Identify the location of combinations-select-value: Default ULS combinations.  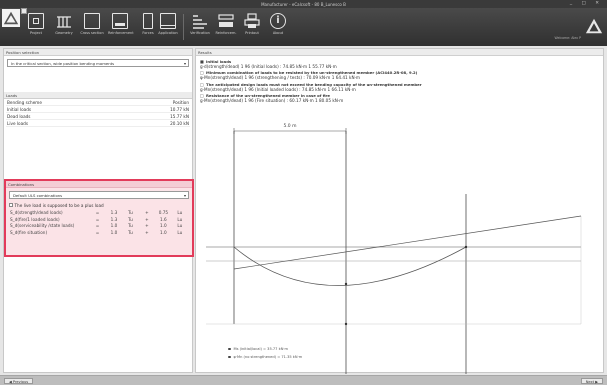
(38, 195).